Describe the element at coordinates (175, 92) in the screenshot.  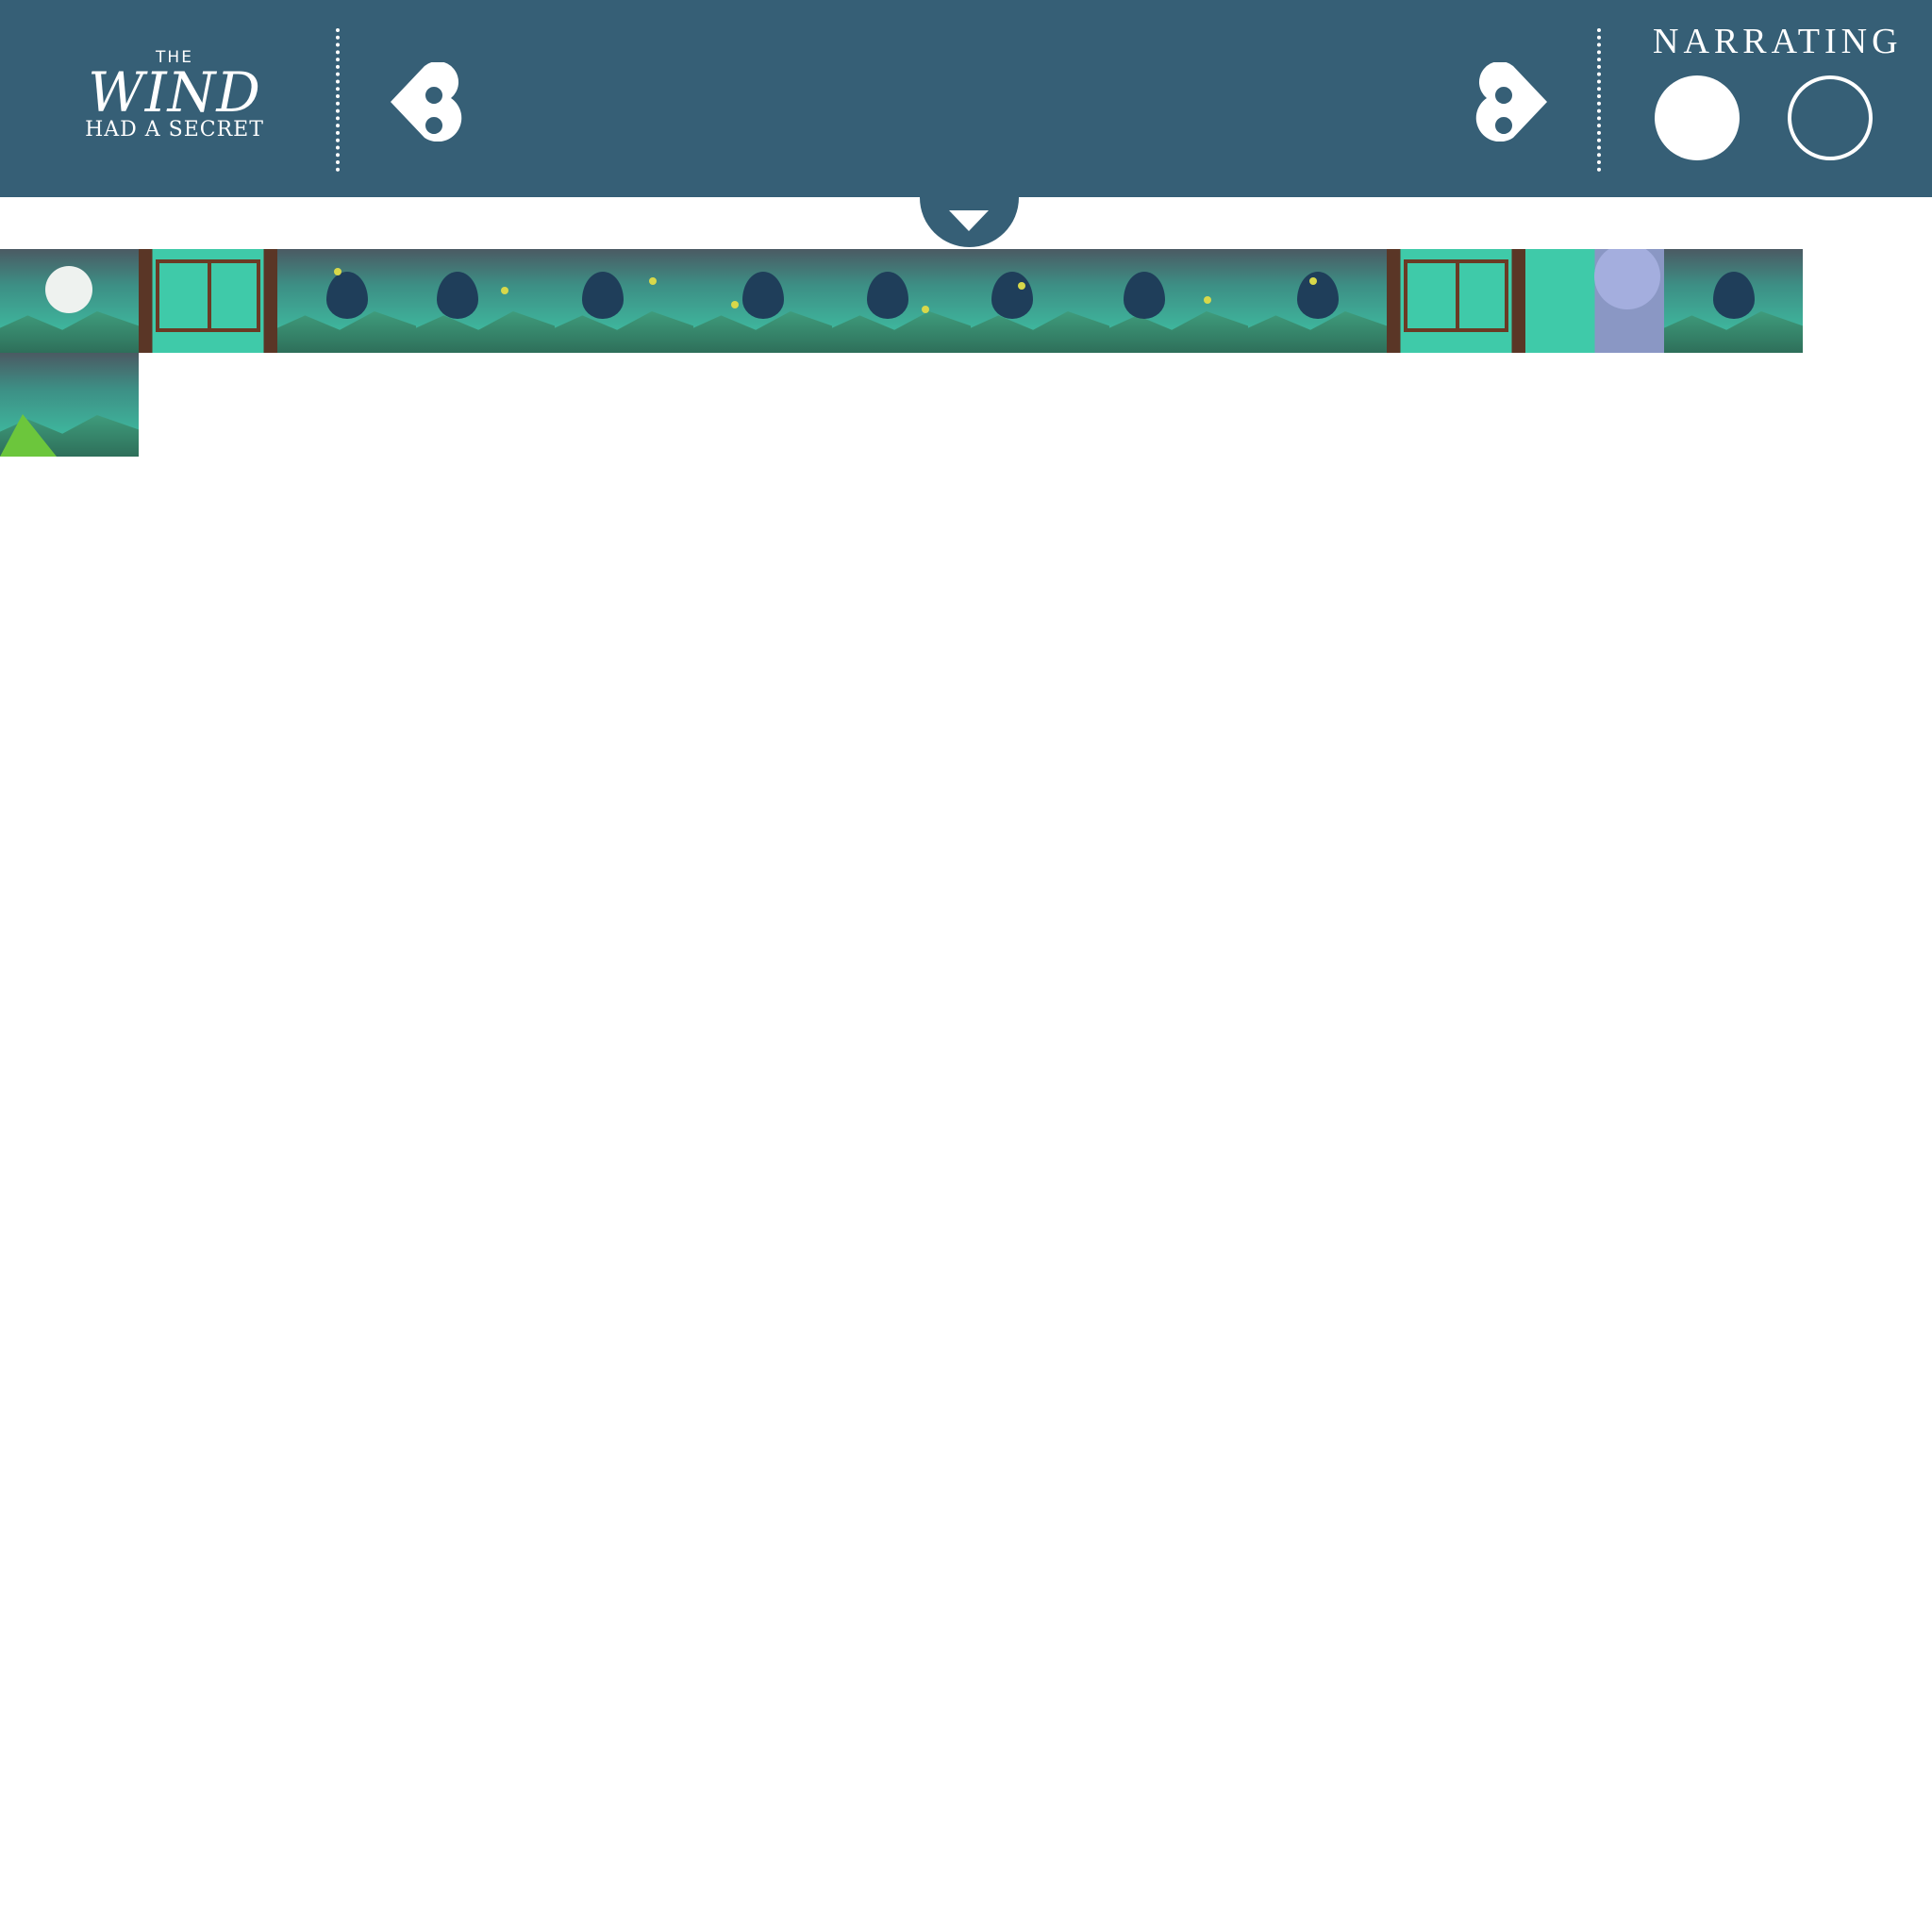
I see `logo-wind: WIND` at that location.